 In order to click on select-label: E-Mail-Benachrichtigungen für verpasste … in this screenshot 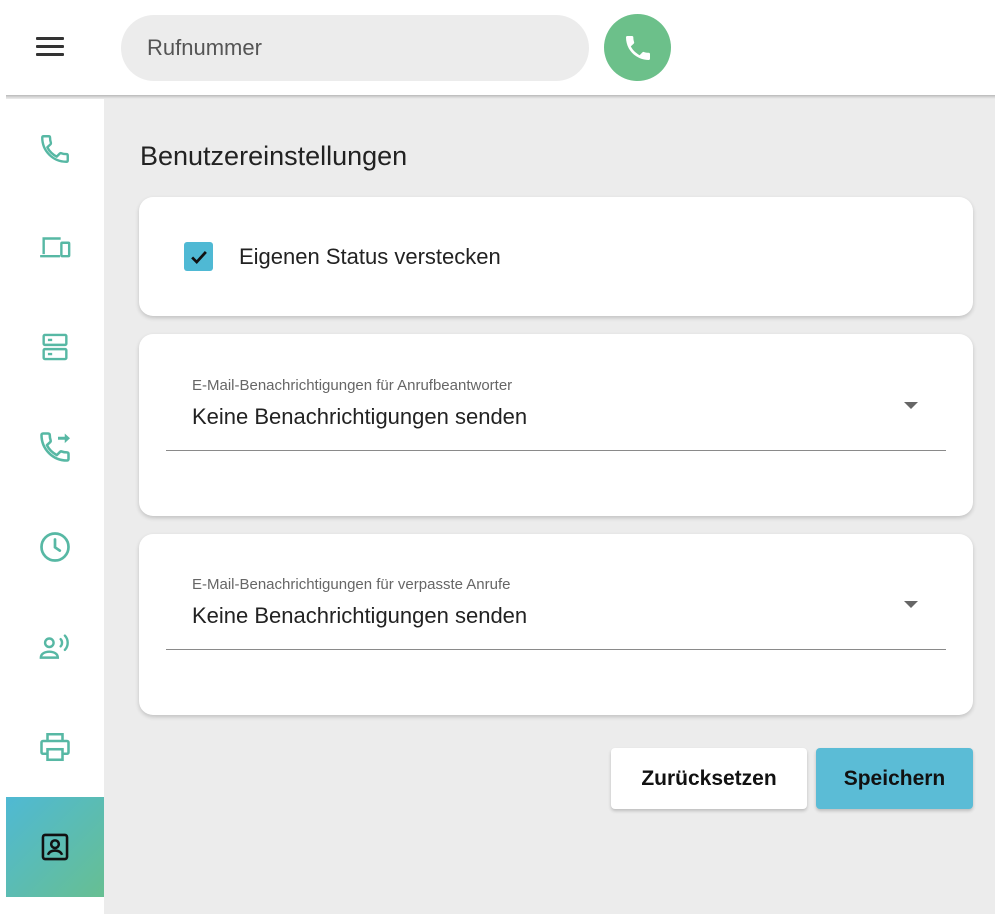, I will do `click(351, 584)`.